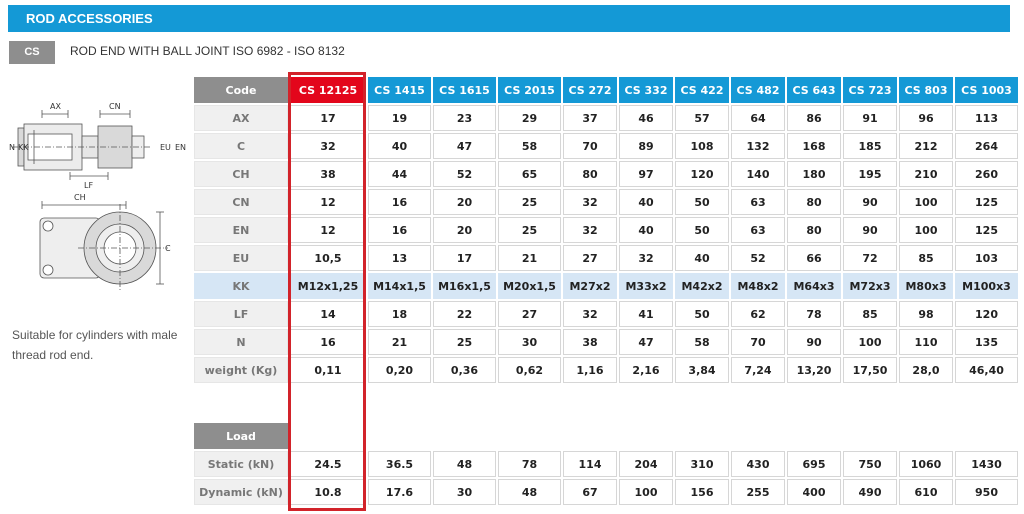  What do you see at coordinates (758, 464) in the screenshot?
I see `table-cell: 430` at bounding box center [758, 464].